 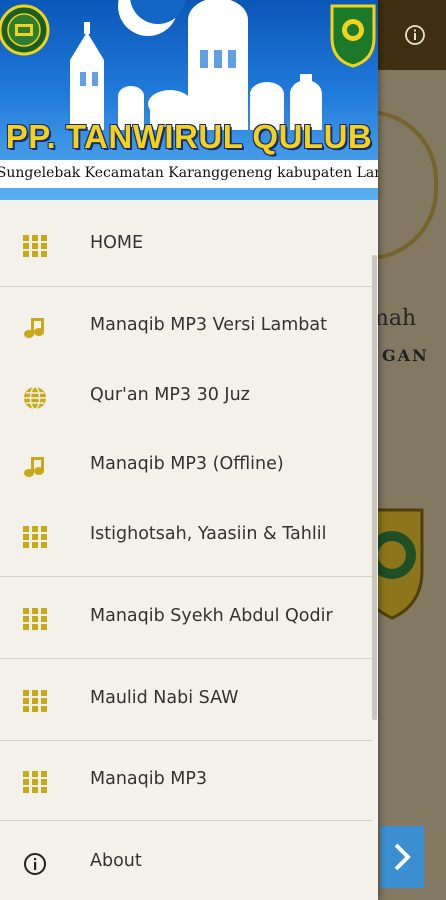 I want to click on next-button, so click(x=402, y=857).